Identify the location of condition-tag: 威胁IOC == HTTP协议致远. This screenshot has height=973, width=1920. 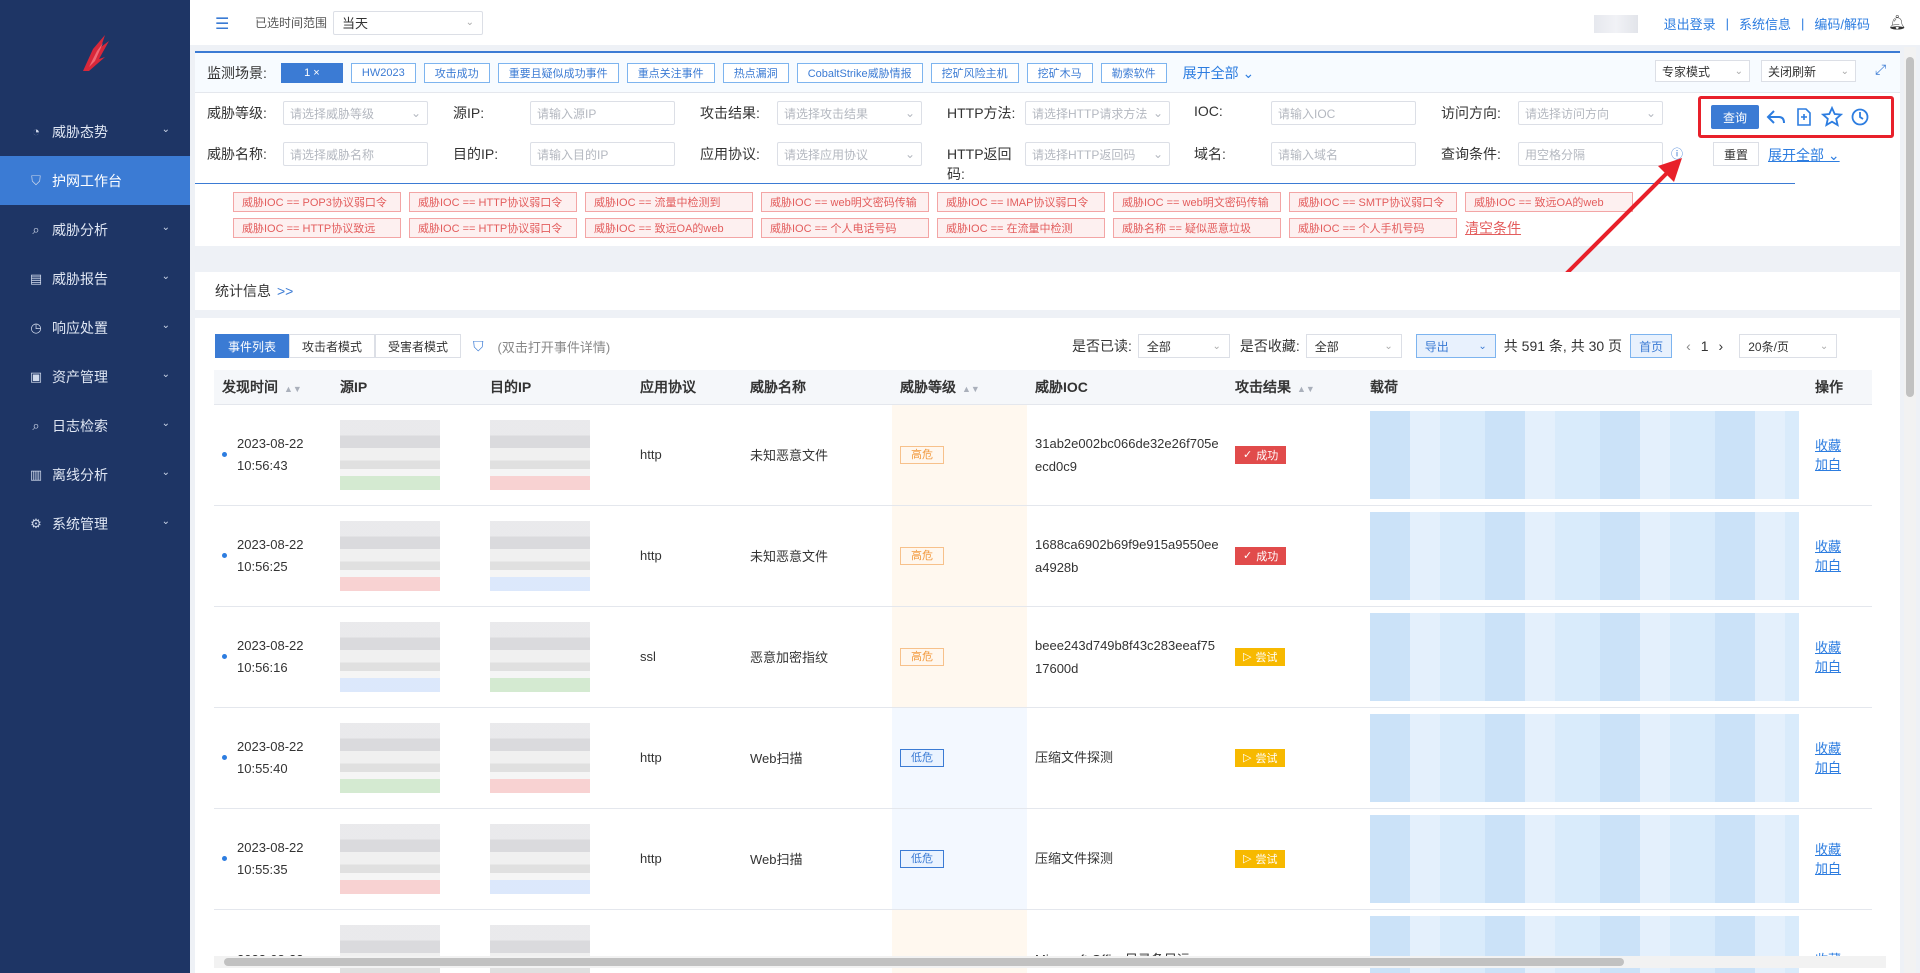
(317, 228).